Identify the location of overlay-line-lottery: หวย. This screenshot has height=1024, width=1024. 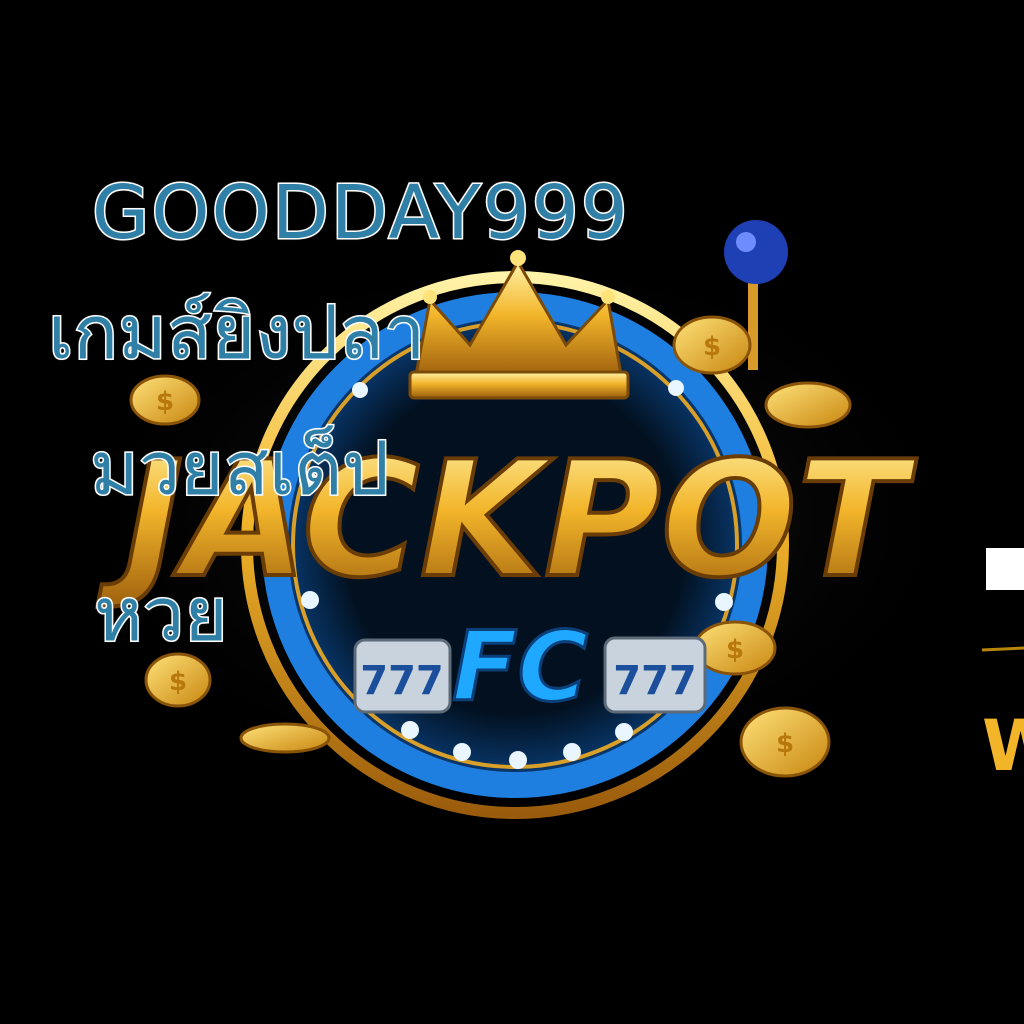
(161, 615).